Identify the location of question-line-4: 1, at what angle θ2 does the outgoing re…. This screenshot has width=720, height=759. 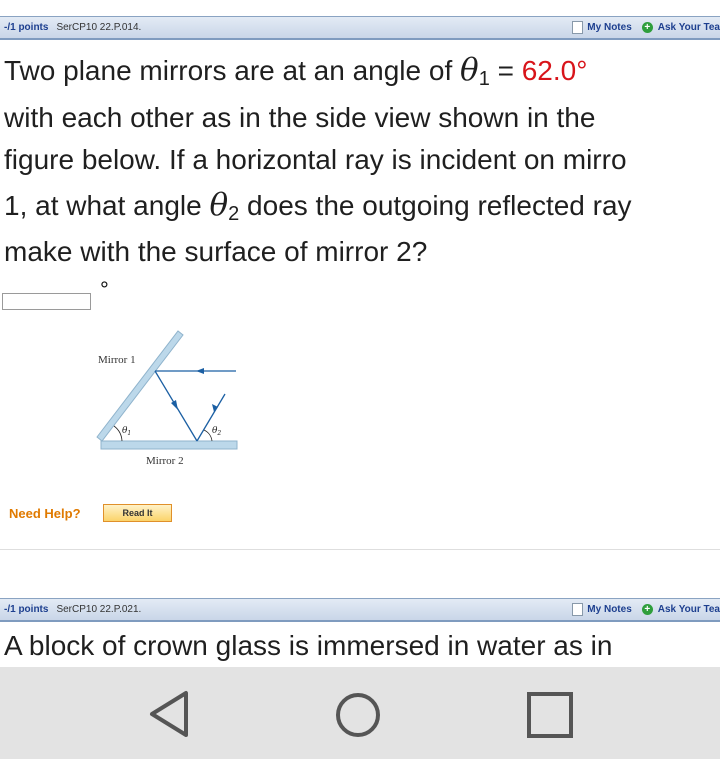
(362, 206).